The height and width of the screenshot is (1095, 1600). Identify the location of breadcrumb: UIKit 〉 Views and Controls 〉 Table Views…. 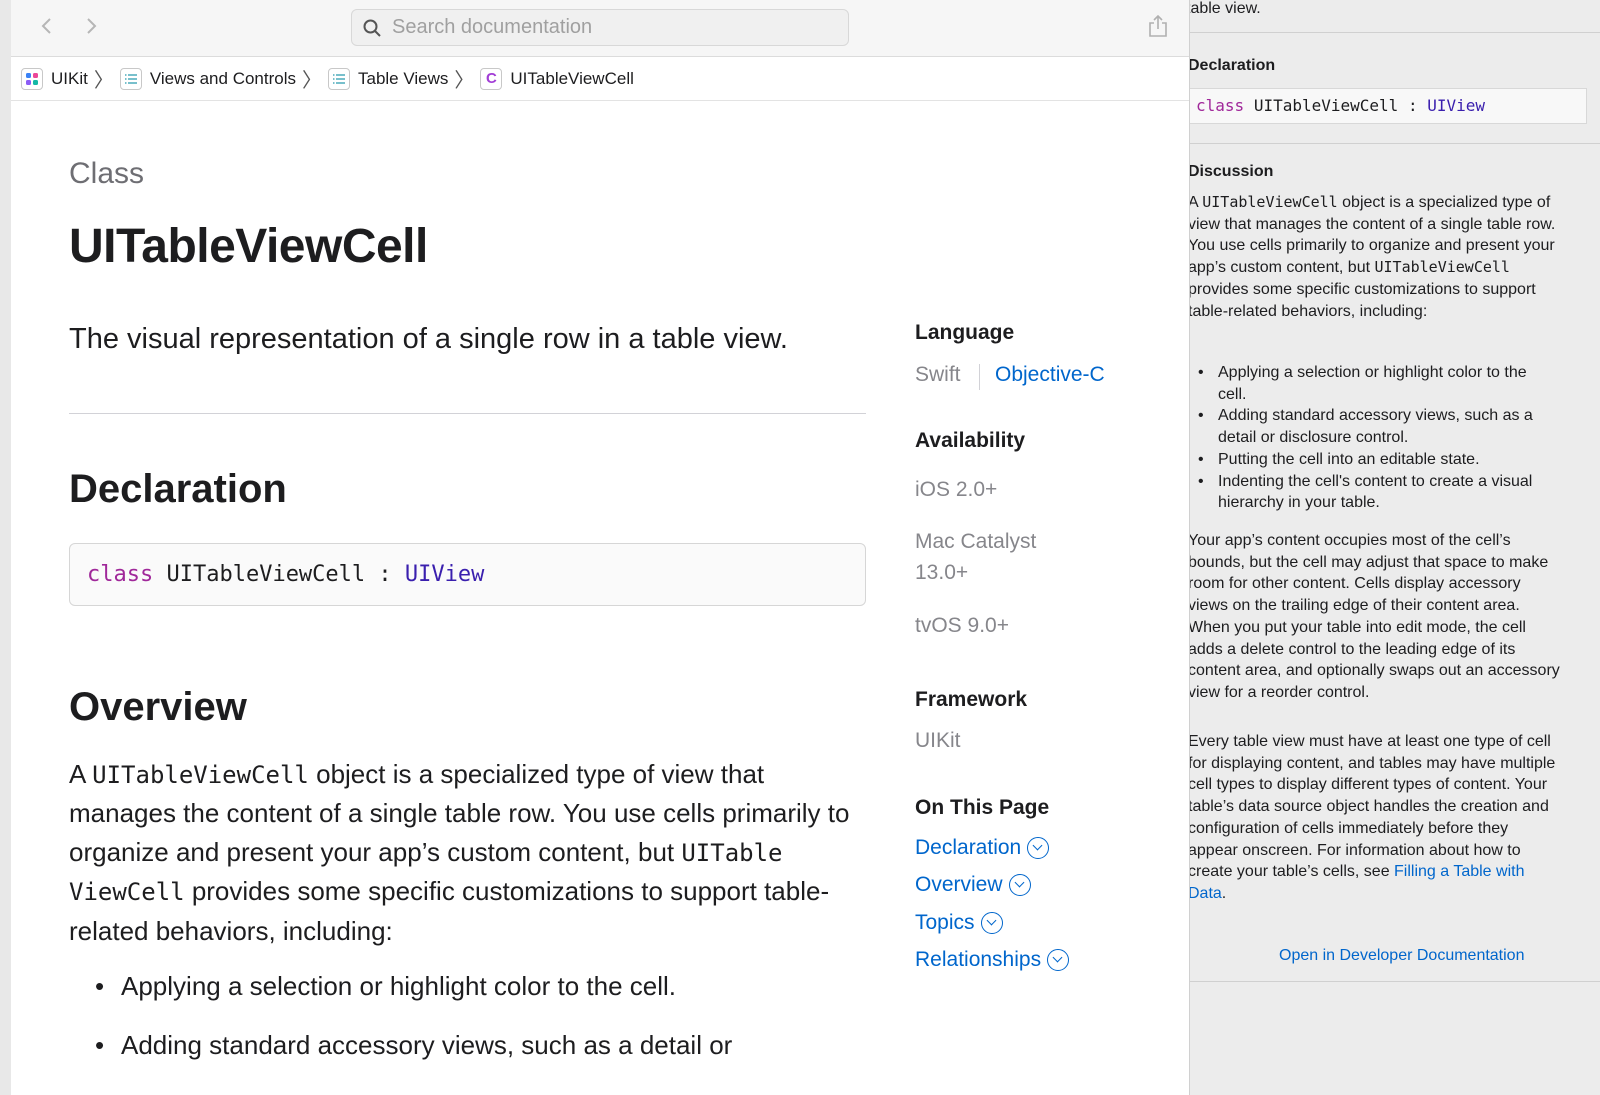
(600, 79).